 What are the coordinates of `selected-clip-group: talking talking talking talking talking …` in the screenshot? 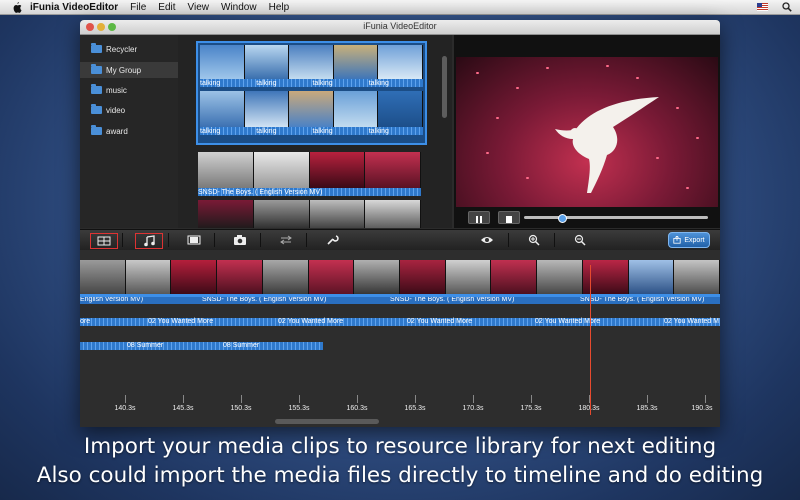 It's located at (311, 93).